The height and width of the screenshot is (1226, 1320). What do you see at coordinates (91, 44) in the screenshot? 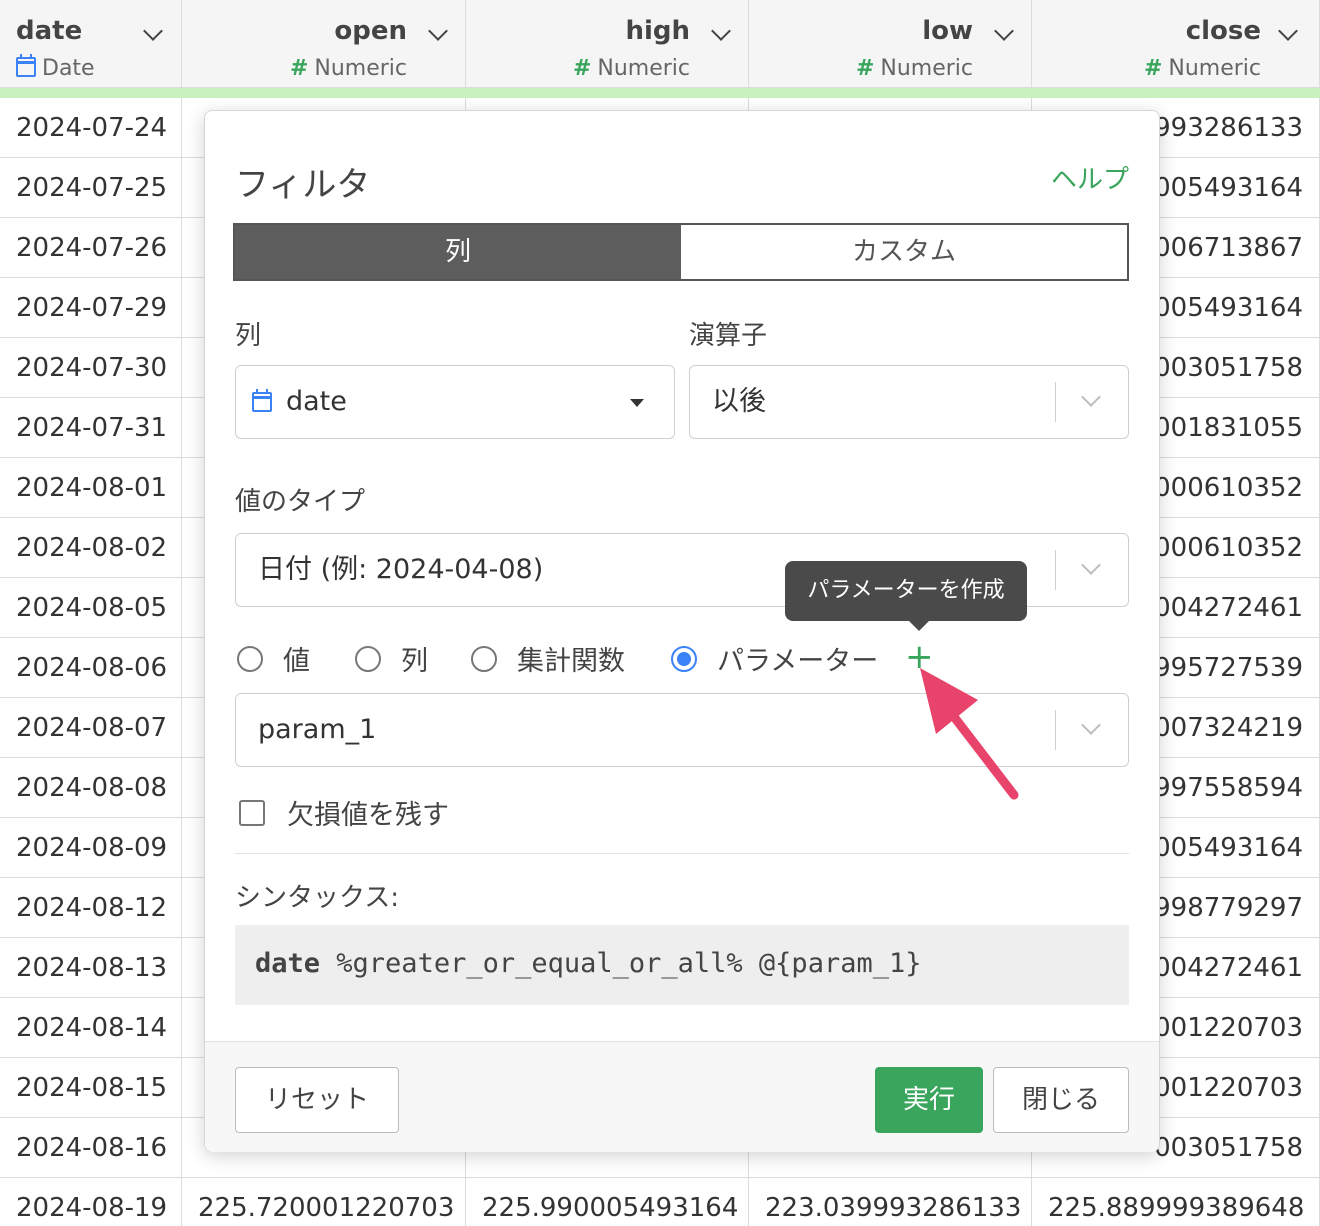
I see `column-header-date: date Date` at bounding box center [91, 44].